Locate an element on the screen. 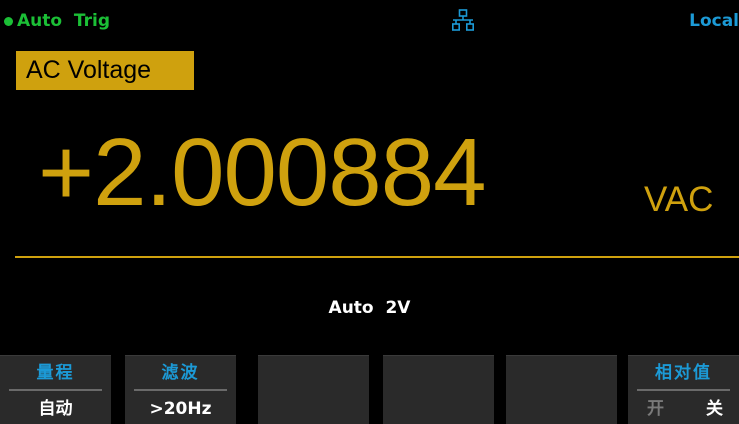  softkey-relative: 相对值 开 关 is located at coordinates (683, 389).